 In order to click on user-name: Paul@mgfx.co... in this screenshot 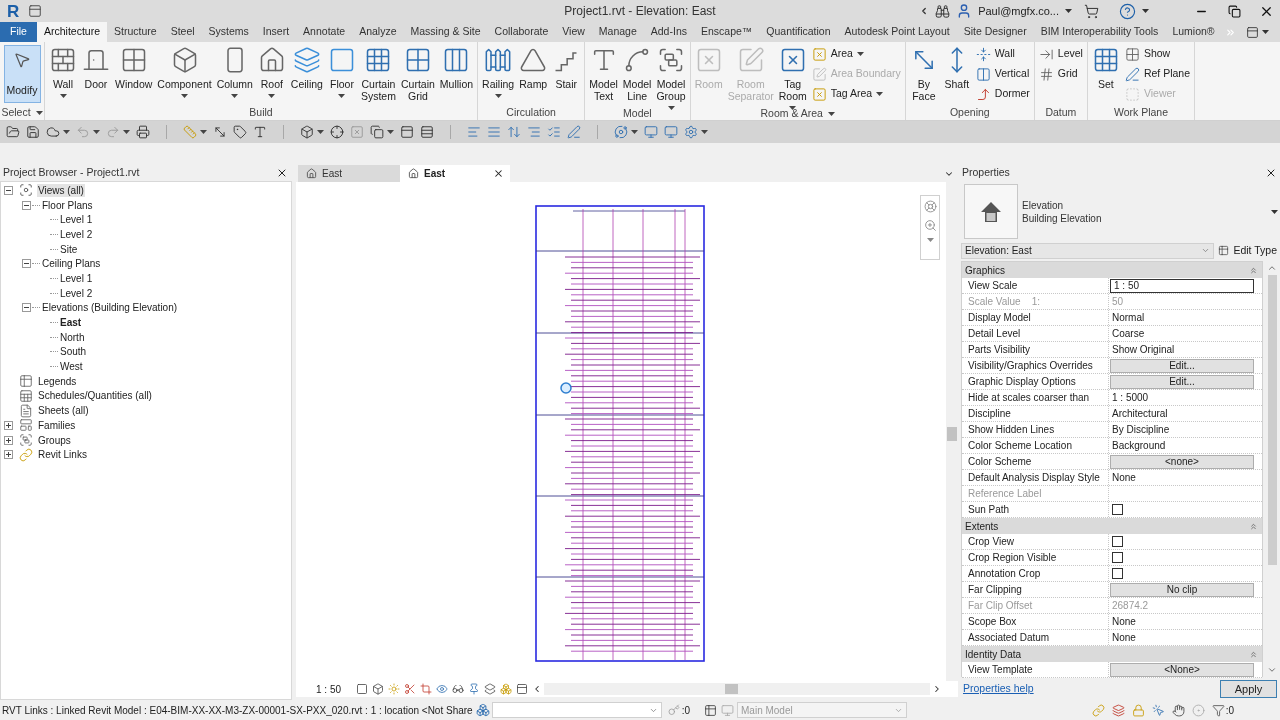, I will do `click(1018, 11)`.